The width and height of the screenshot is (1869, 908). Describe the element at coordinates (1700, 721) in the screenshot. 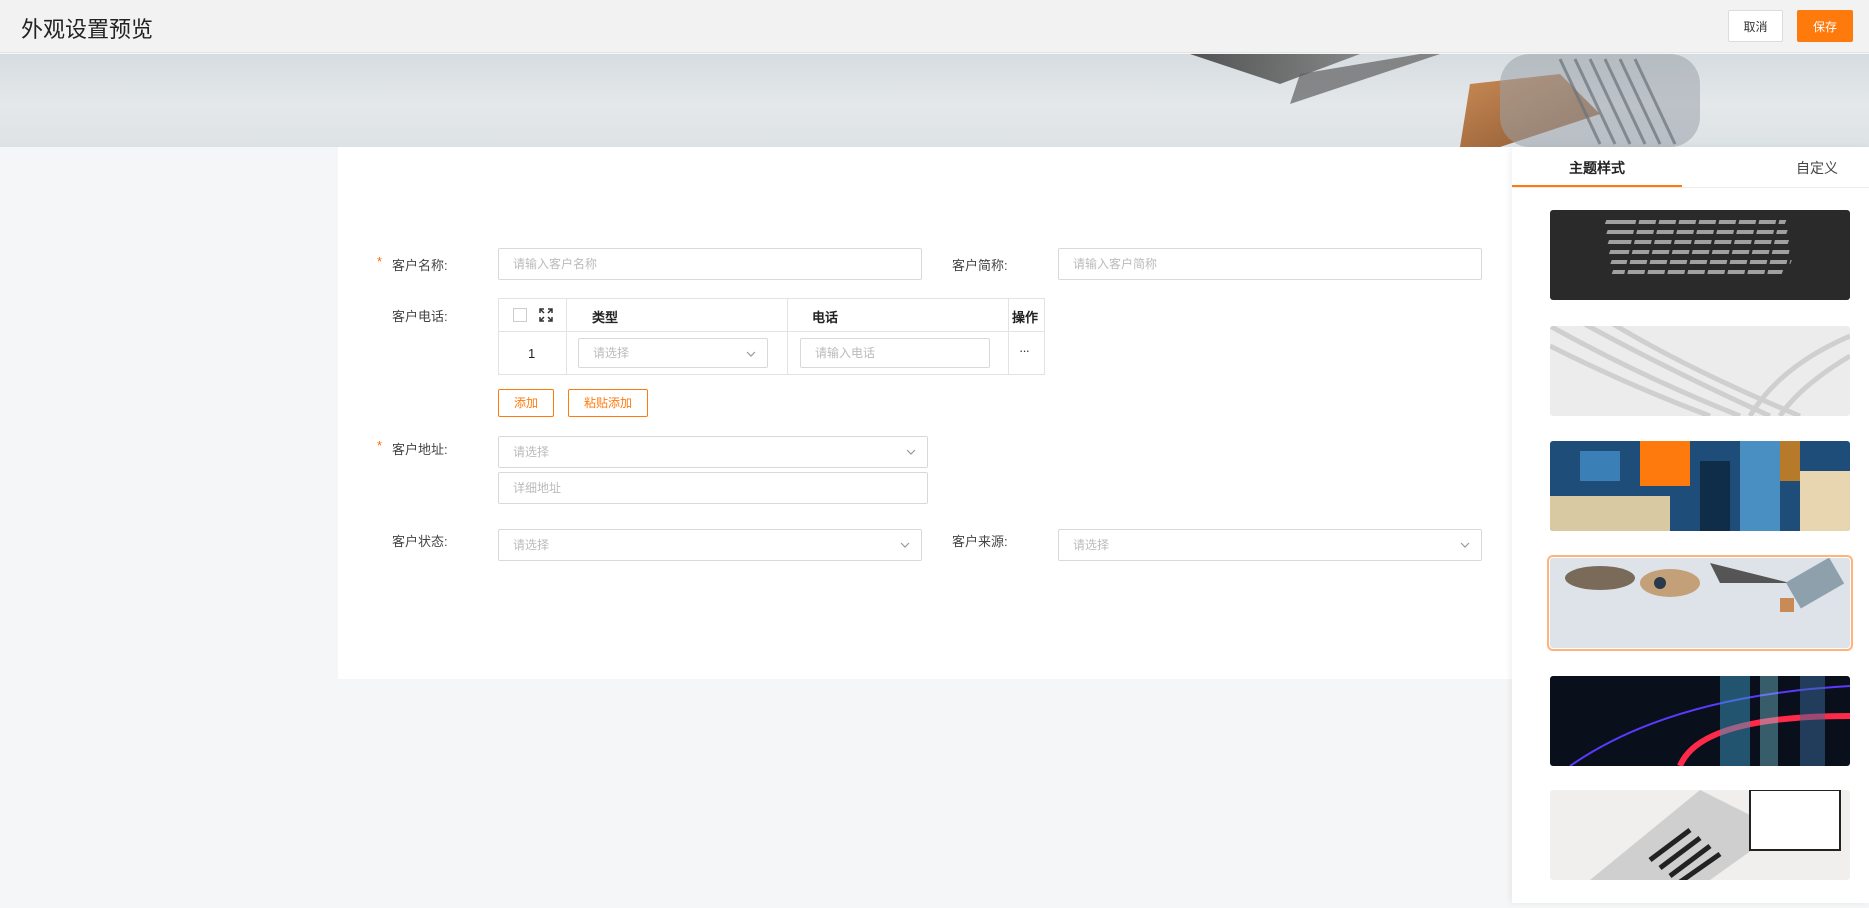

I see `theme-thumb-neon-light` at that location.